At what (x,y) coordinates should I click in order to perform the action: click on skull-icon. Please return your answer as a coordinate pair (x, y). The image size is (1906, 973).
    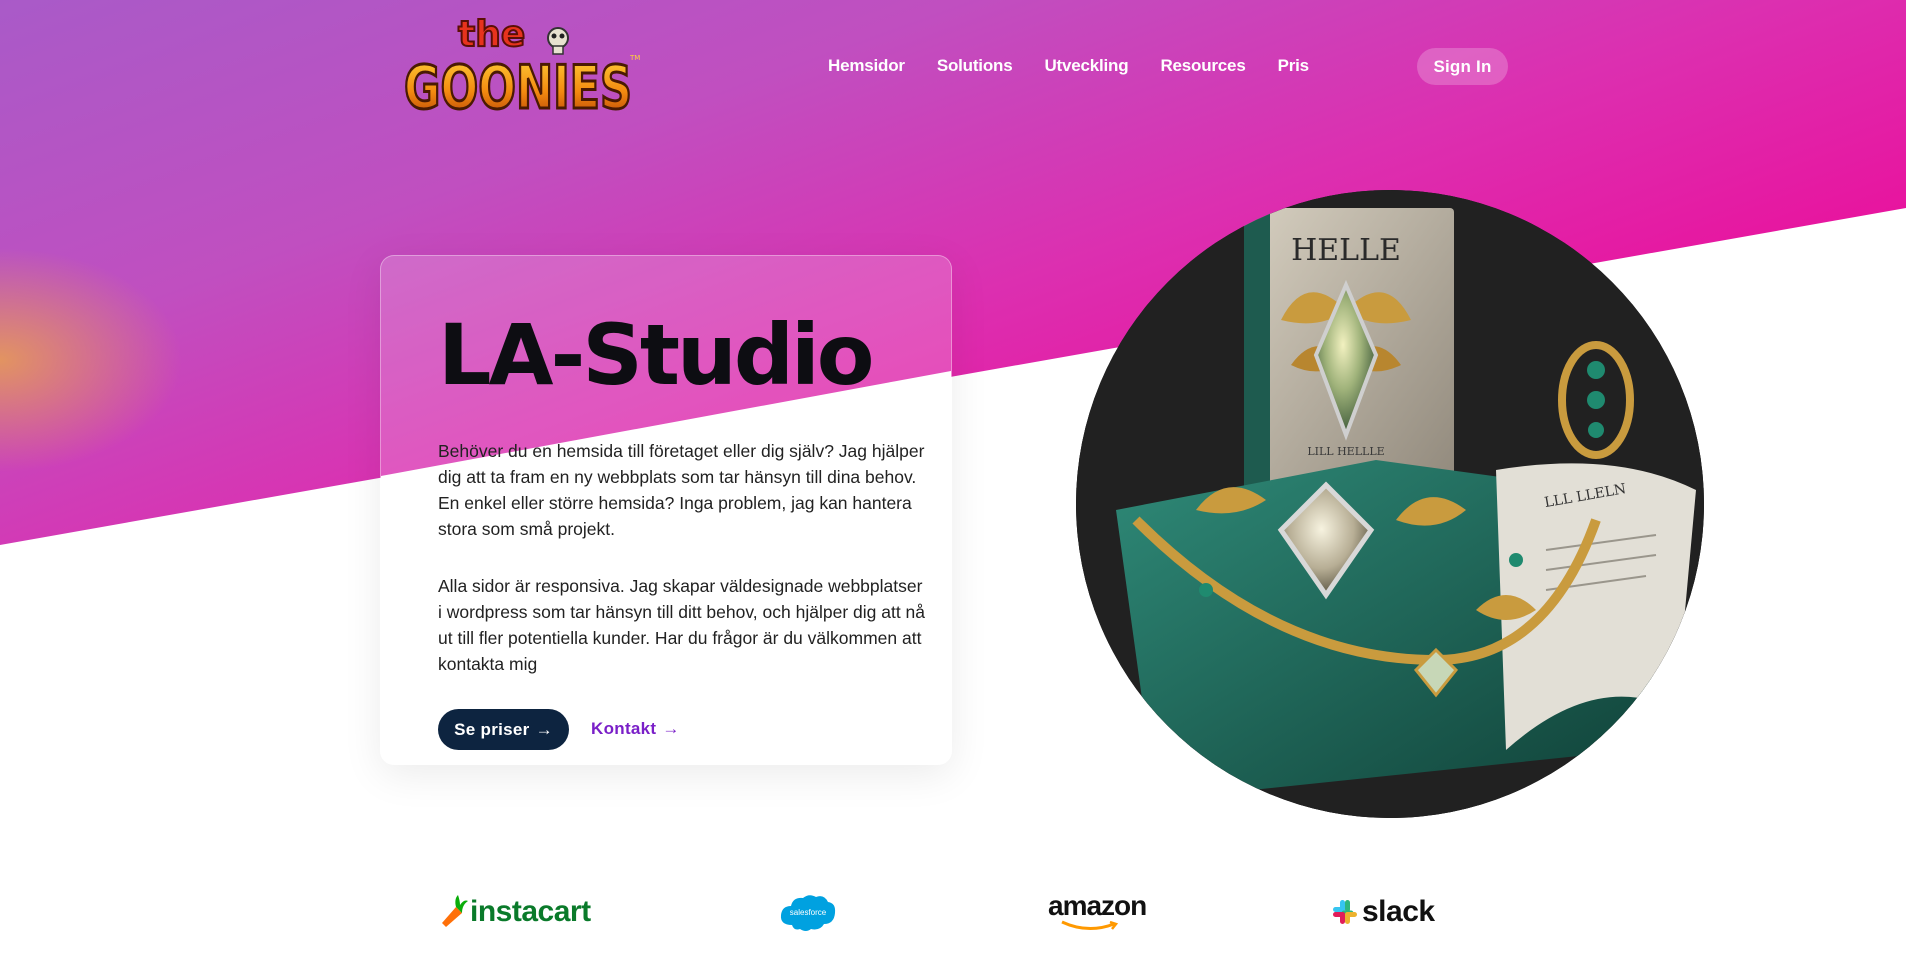
    Looking at the image, I should click on (558, 41).